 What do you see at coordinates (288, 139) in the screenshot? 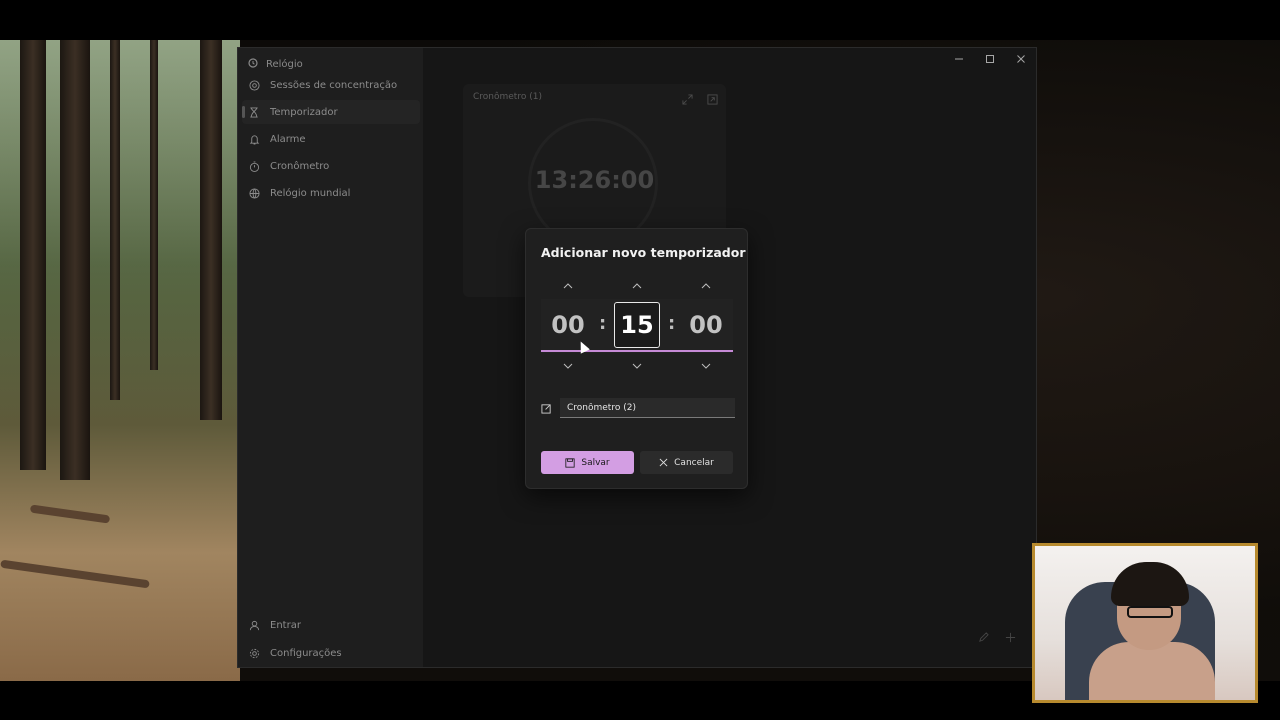
I see `sidebar-item-label: Alarme` at bounding box center [288, 139].